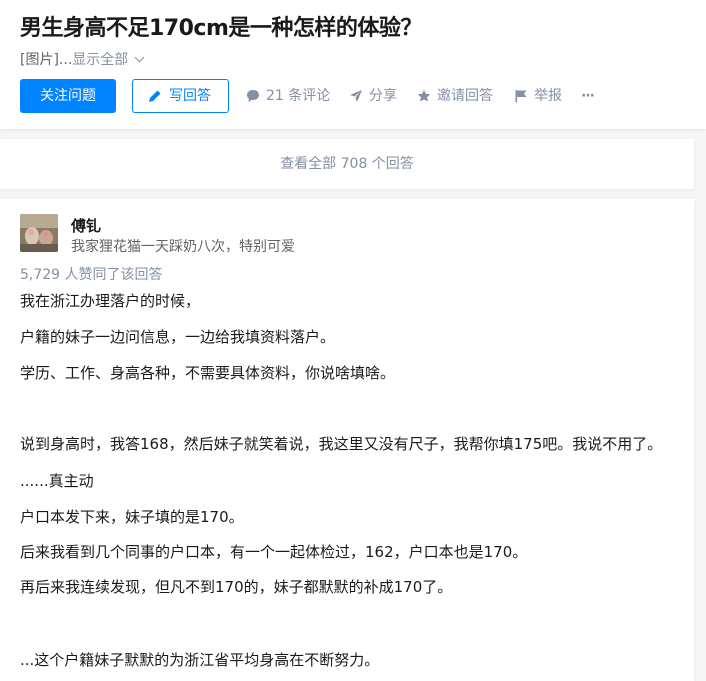  I want to click on answer-paragraph: 户籍的妹子一边问信息，一边给我填资料落户。, so click(178, 337).